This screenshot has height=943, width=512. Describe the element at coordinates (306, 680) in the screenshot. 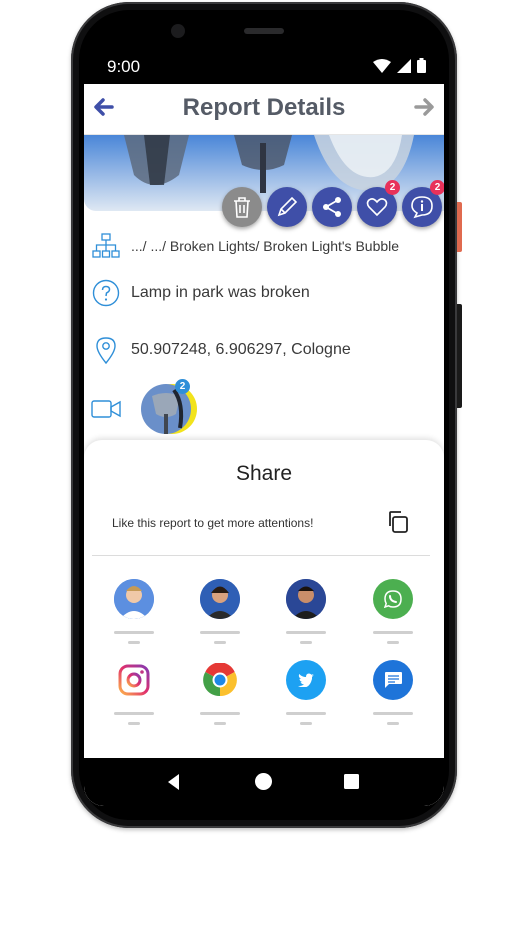

I see `twitter-icon` at that location.